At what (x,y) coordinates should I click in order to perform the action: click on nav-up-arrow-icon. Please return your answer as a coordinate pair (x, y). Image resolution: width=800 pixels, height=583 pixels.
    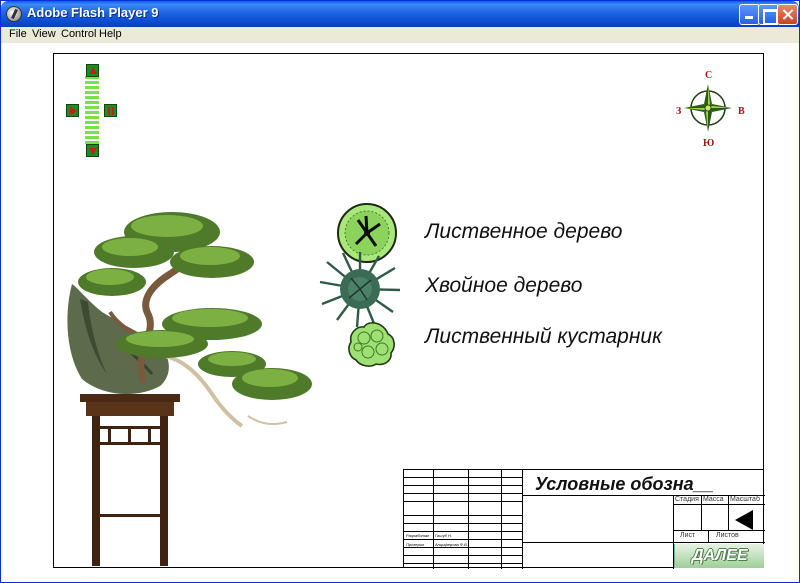
    Looking at the image, I should click on (92, 70).